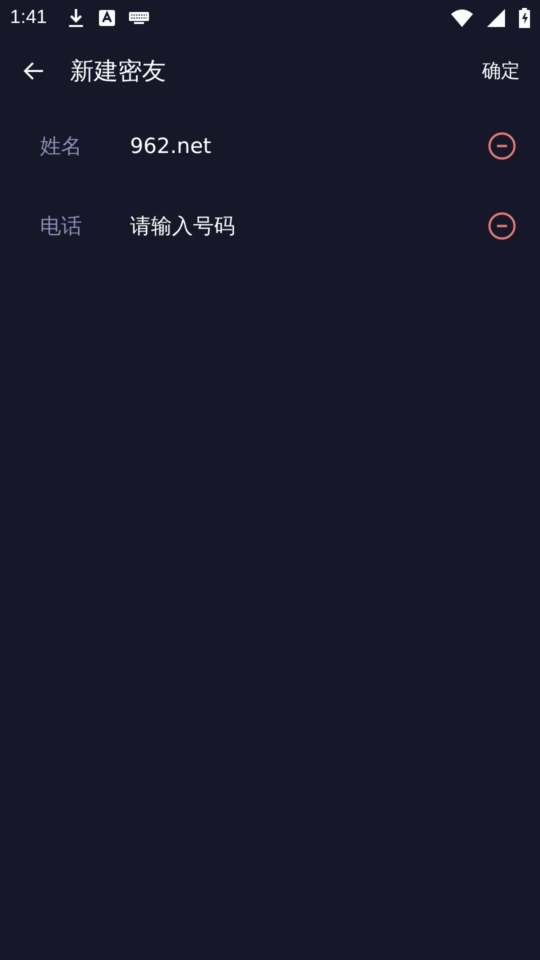  Describe the element at coordinates (462, 18) in the screenshot. I see `wifi-icon` at that location.